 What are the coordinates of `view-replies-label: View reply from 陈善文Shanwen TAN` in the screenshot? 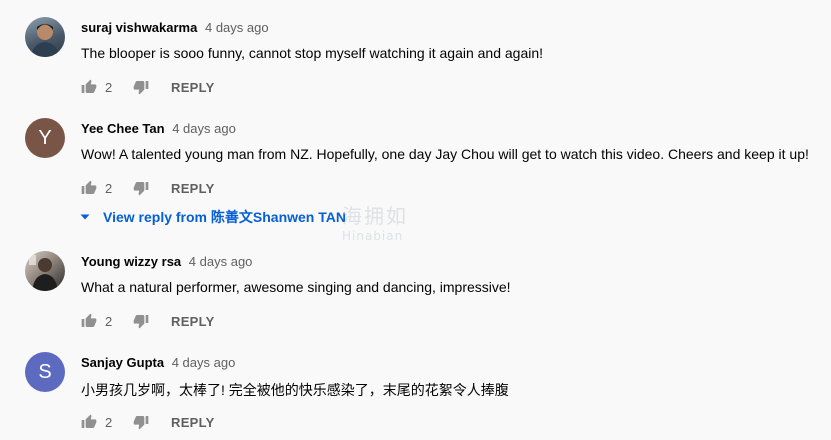 It's located at (224, 217).